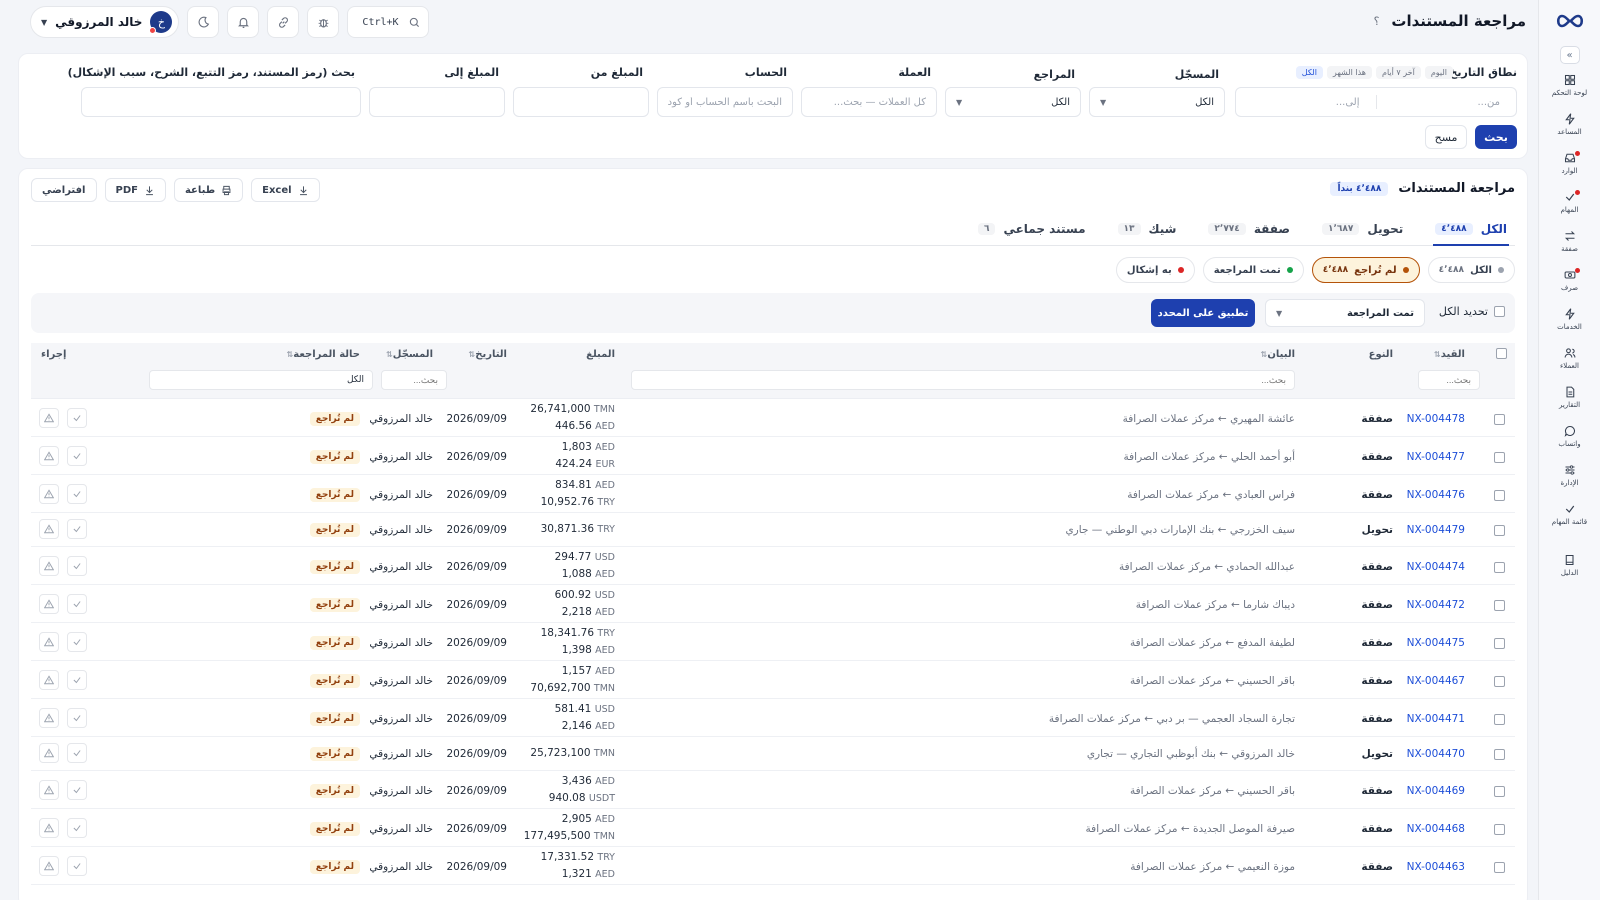 The height and width of the screenshot is (900, 1600). I want to click on desc-filter-input, so click(963, 380).